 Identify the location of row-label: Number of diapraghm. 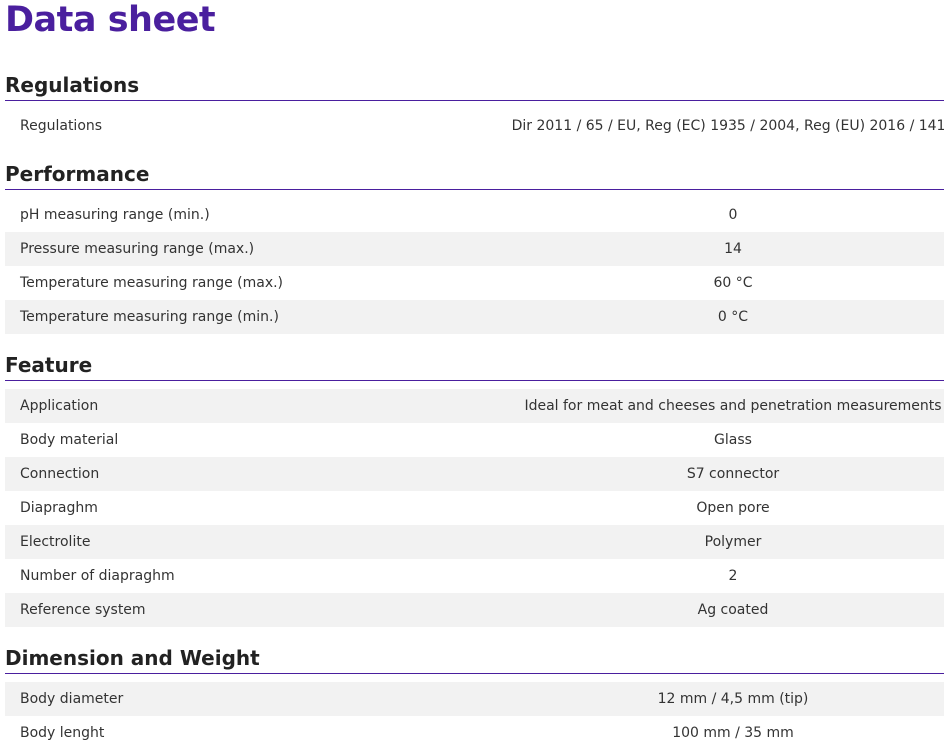
(97, 576).